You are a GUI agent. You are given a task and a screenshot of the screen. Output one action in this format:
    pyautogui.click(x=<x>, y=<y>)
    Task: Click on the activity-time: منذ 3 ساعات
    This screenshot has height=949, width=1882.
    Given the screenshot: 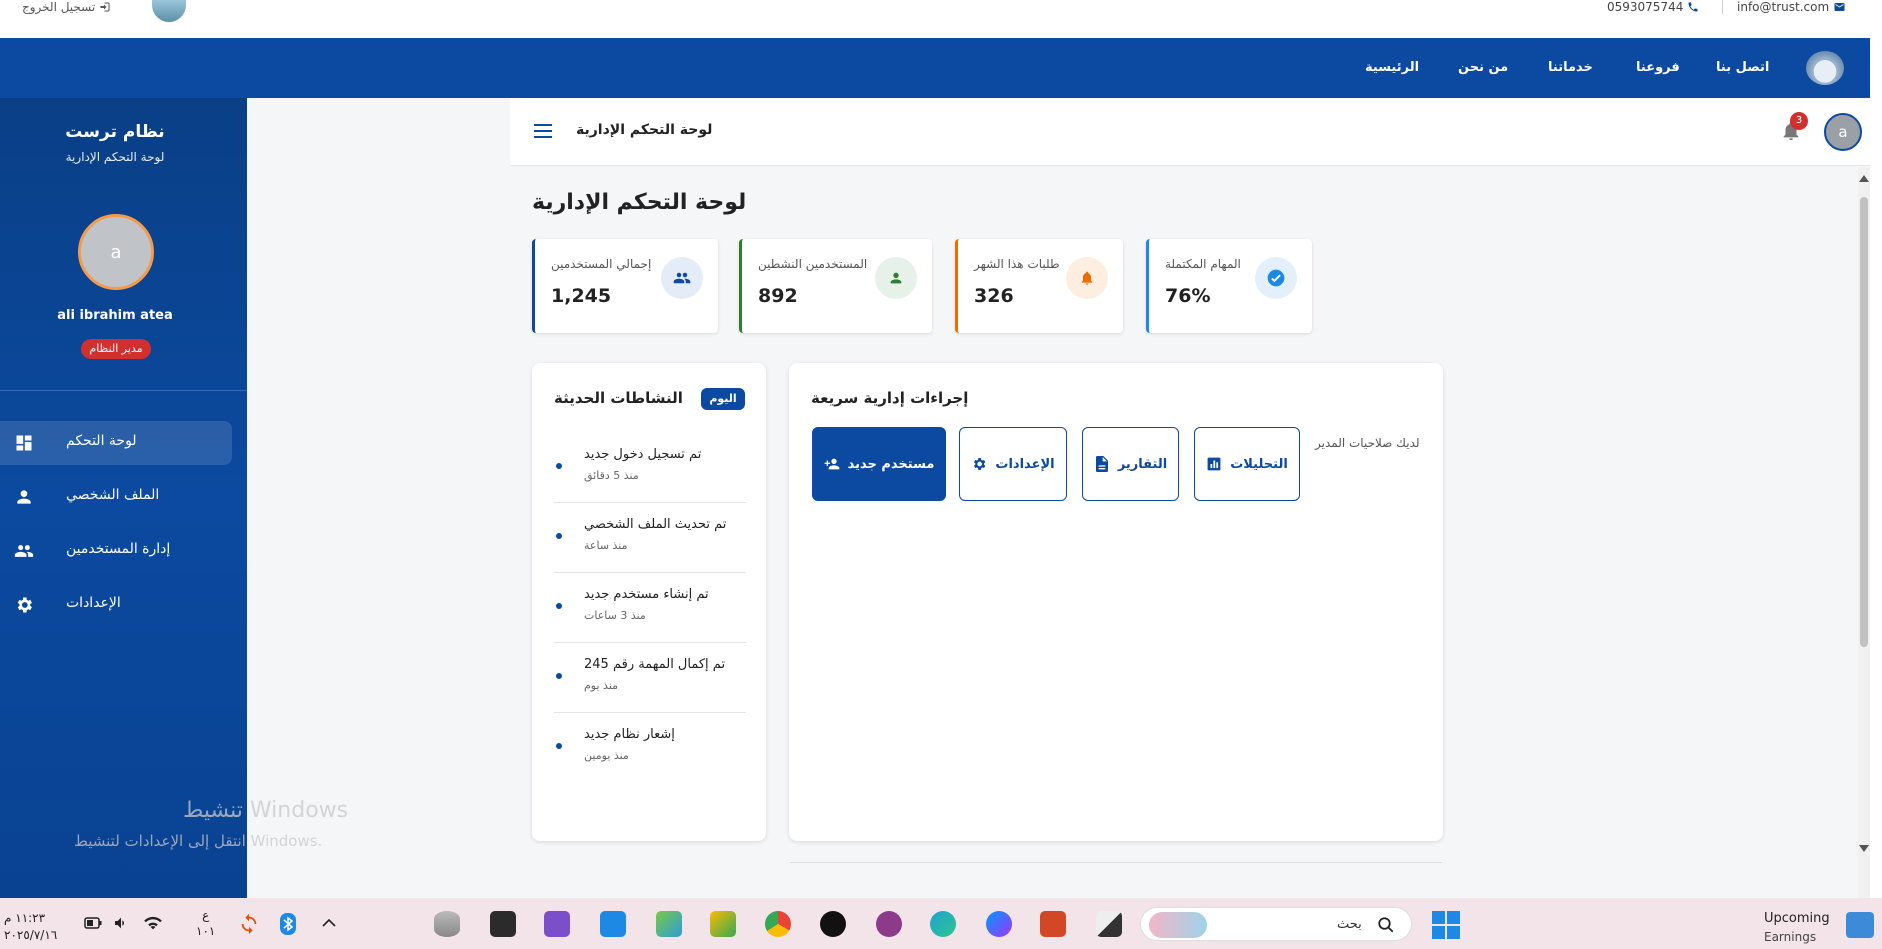 What is the action you would take?
    pyautogui.click(x=615, y=615)
    